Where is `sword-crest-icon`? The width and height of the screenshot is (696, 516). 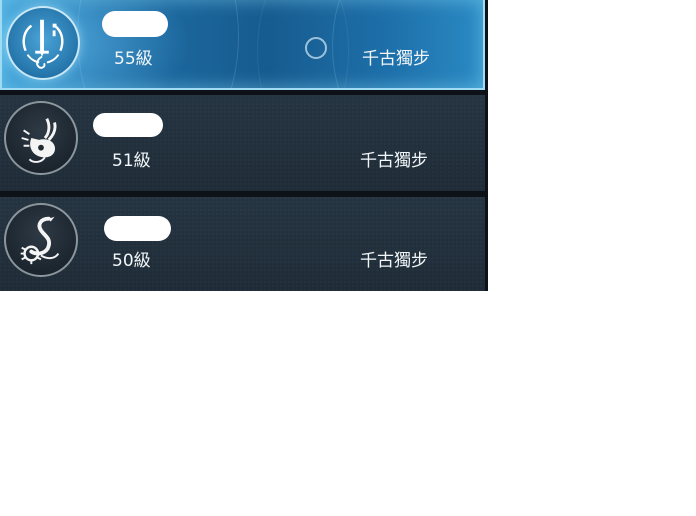 sword-crest-icon is located at coordinates (43, 43).